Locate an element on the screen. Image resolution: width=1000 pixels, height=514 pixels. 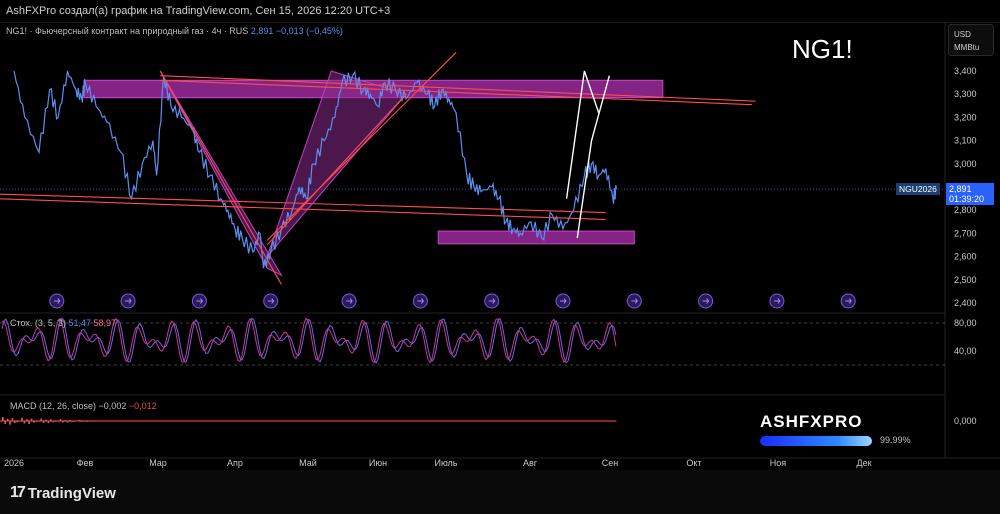
currency-unit-button: USD MMBtu is located at coordinates (971, 40).